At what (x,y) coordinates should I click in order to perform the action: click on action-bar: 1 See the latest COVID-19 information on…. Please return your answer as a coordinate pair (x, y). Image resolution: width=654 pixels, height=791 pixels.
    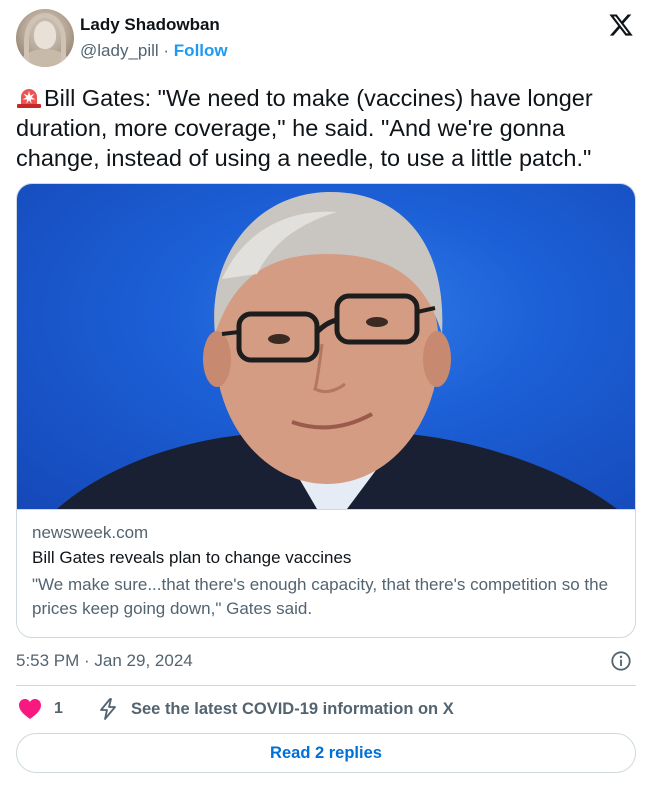
    Looking at the image, I should click on (326, 710).